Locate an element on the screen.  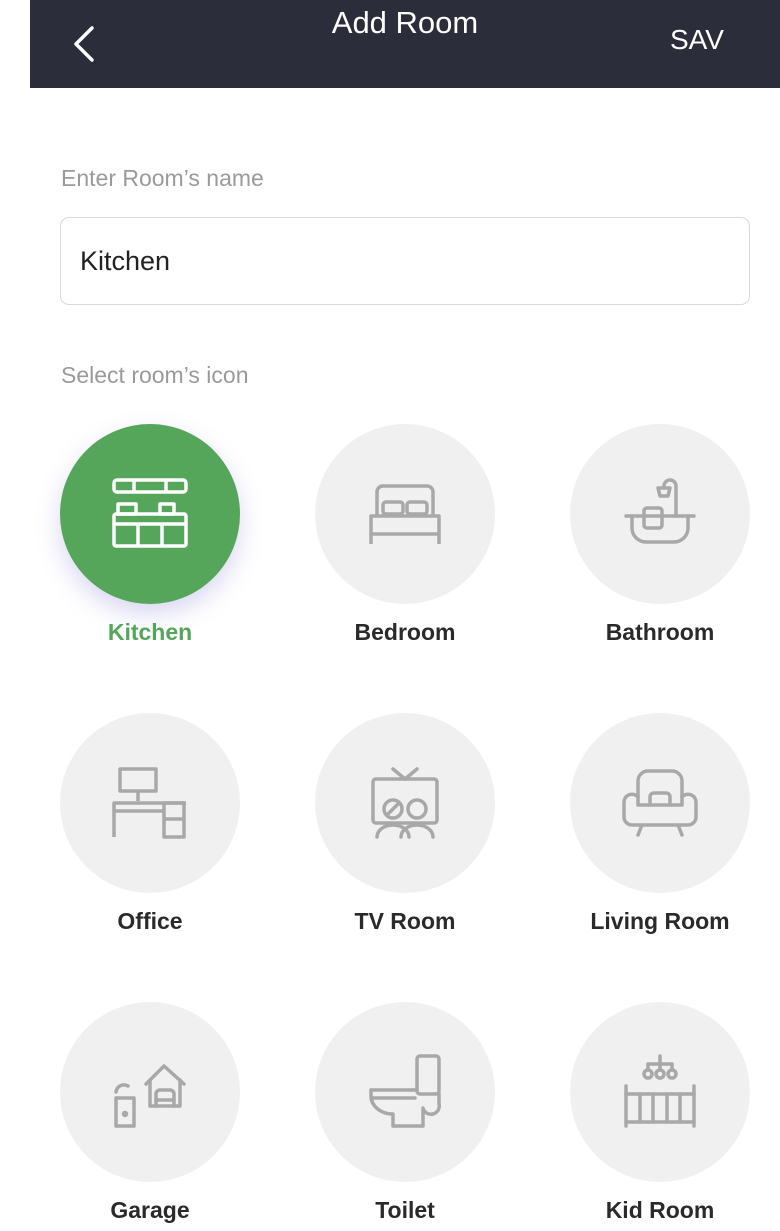
tv-icon is located at coordinates (405, 803).